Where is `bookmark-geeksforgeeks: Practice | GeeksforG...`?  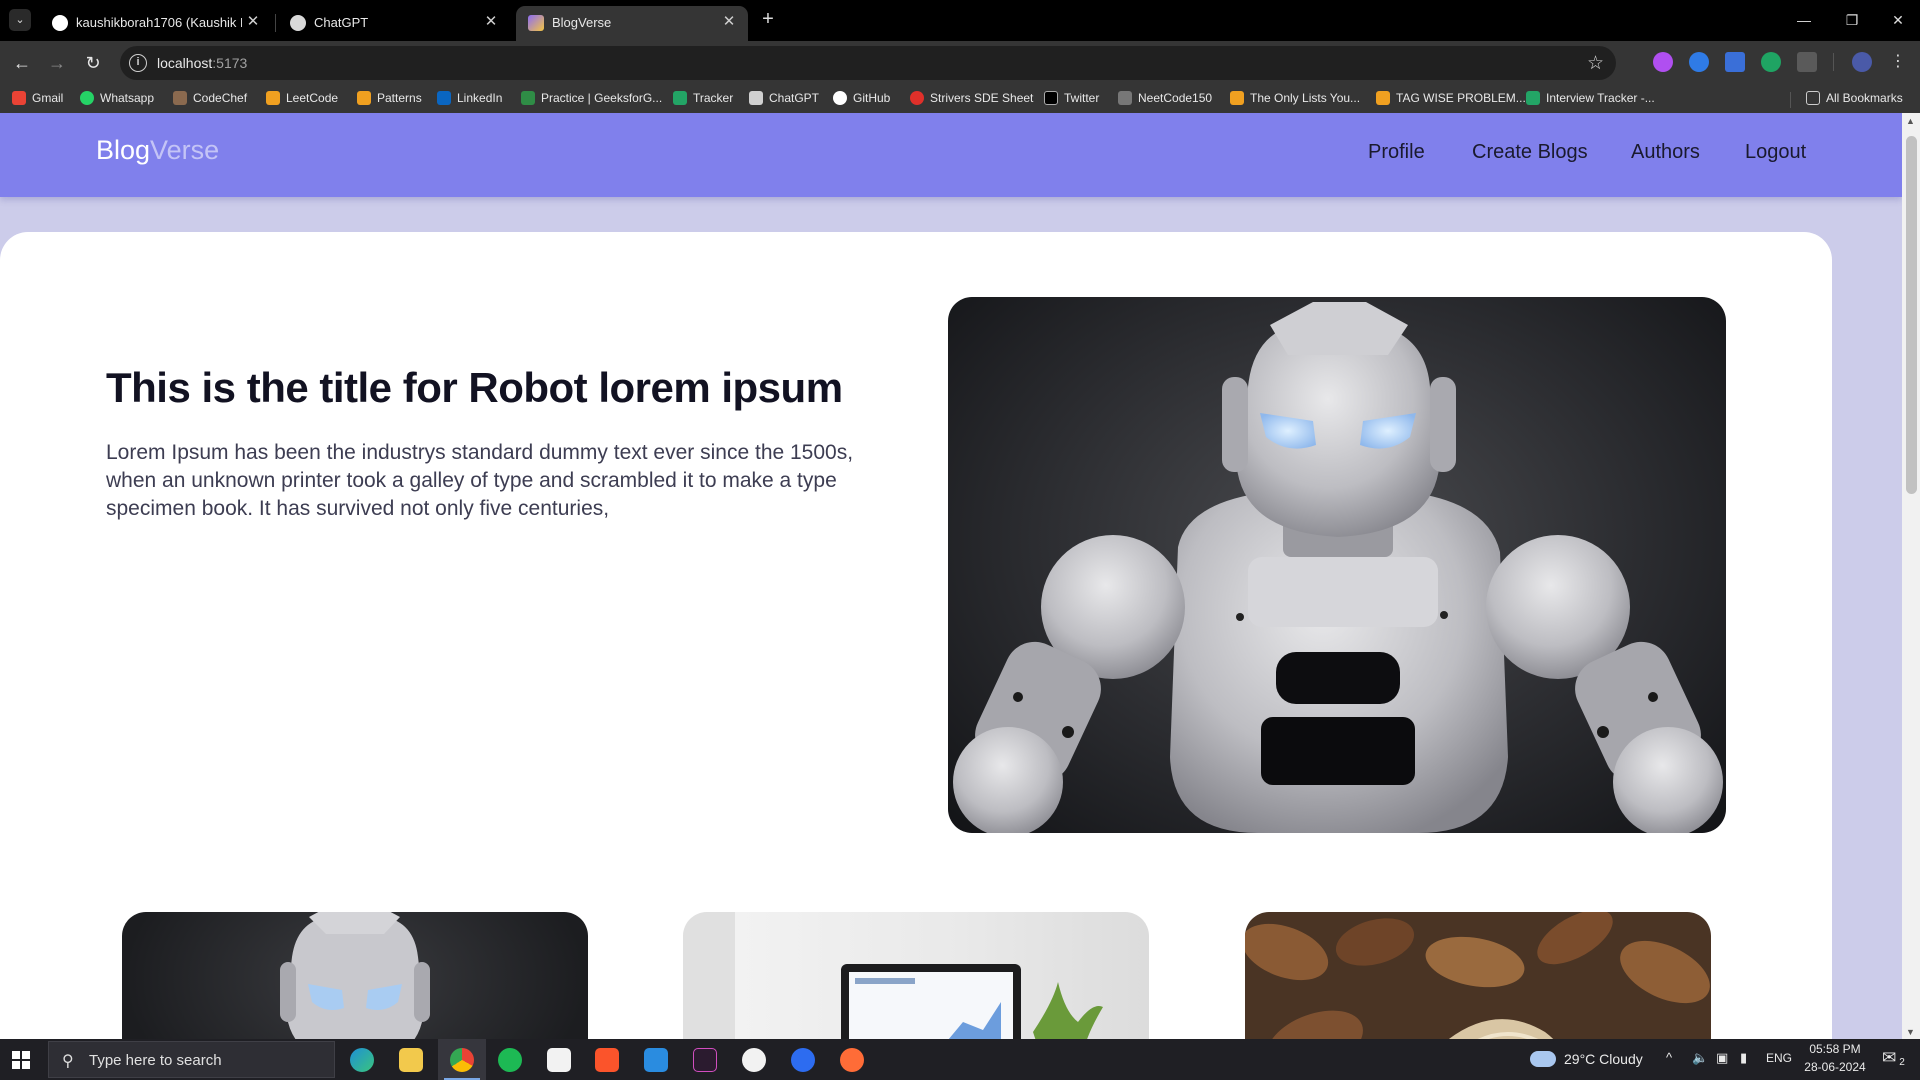 bookmark-geeksforgeeks: Practice | GeeksforG... is located at coordinates (591, 100).